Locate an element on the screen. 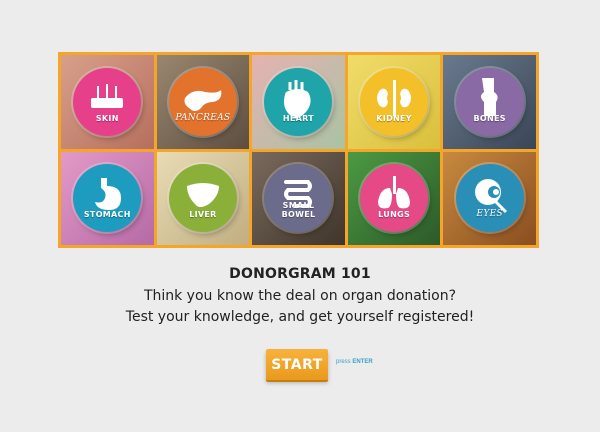  small-bowel-circle: SMALL BOWEL is located at coordinates (298, 198).